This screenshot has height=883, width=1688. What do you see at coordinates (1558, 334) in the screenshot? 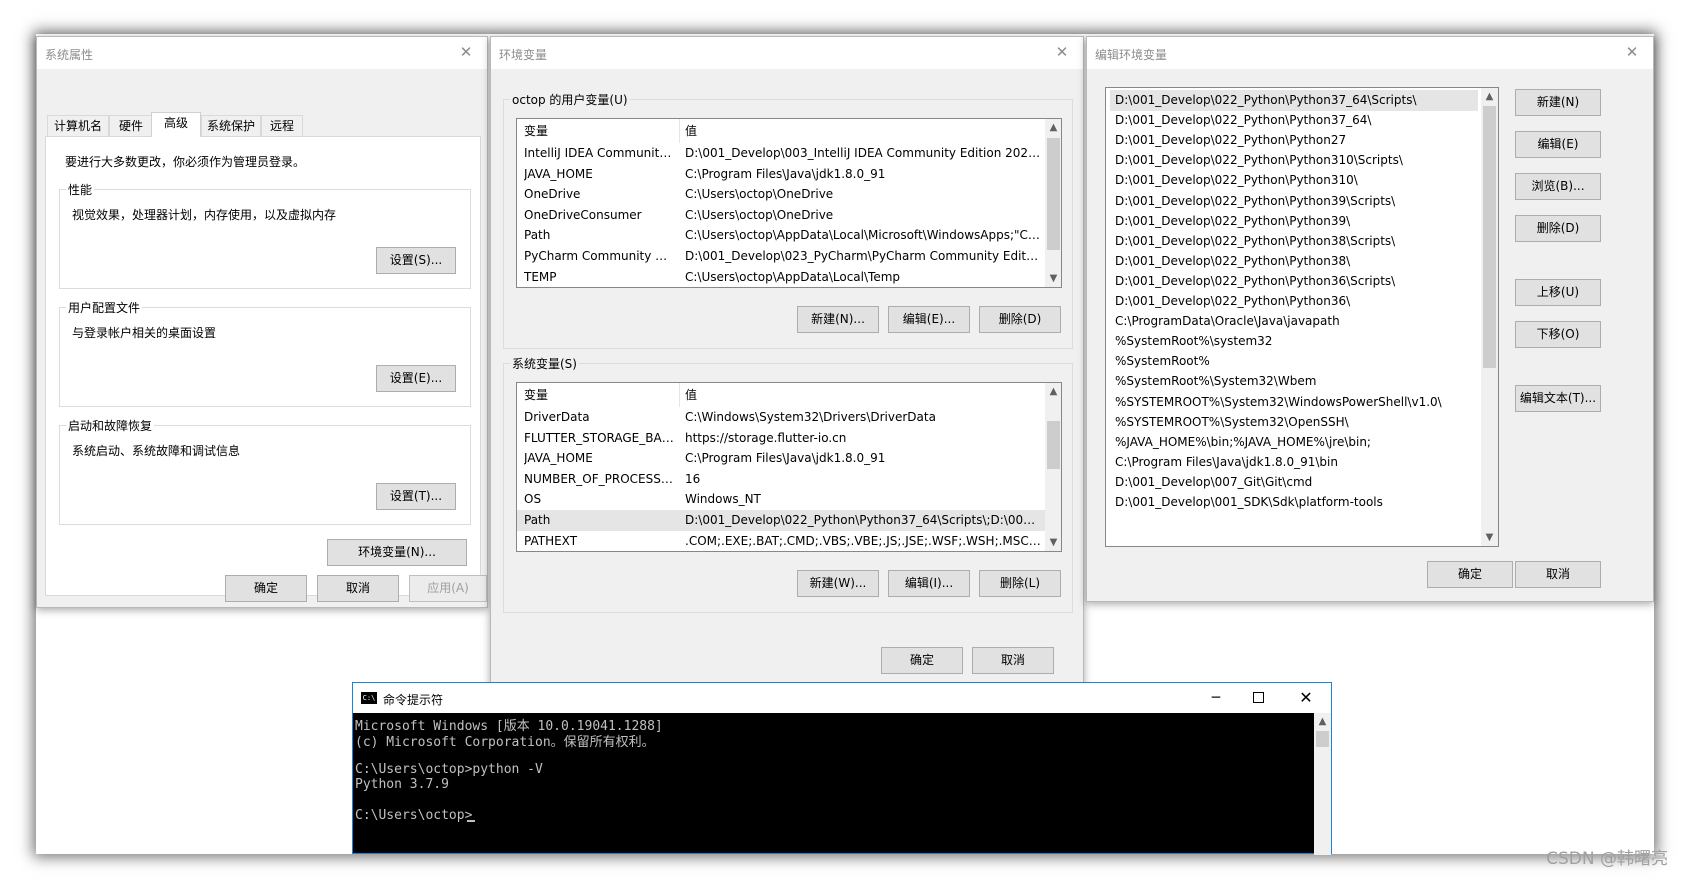
I see `move-down-button: 下移(O)` at bounding box center [1558, 334].